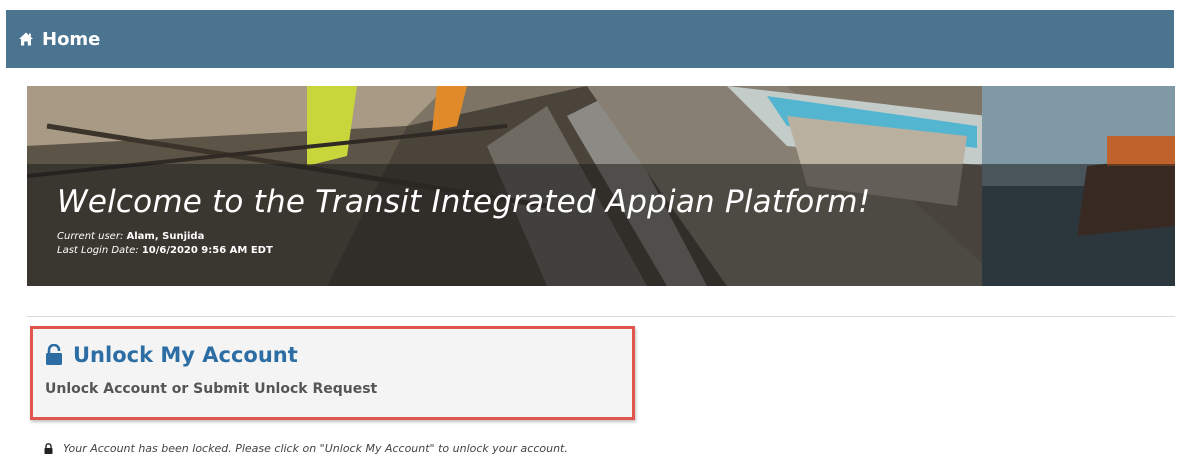  Describe the element at coordinates (165, 236) in the screenshot. I see `current-user-value: Alam, Sunjida` at that location.